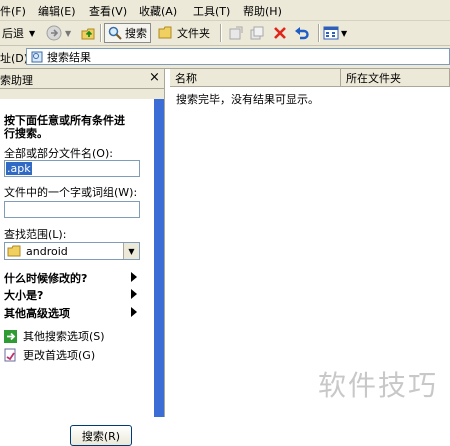 Image resolution: width=450 pixels, height=446 pixels. What do you see at coordinates (395, 78) in the screenshot?
I see `column-header-folder: 所在文件夹` at bounding box center [395, 78].